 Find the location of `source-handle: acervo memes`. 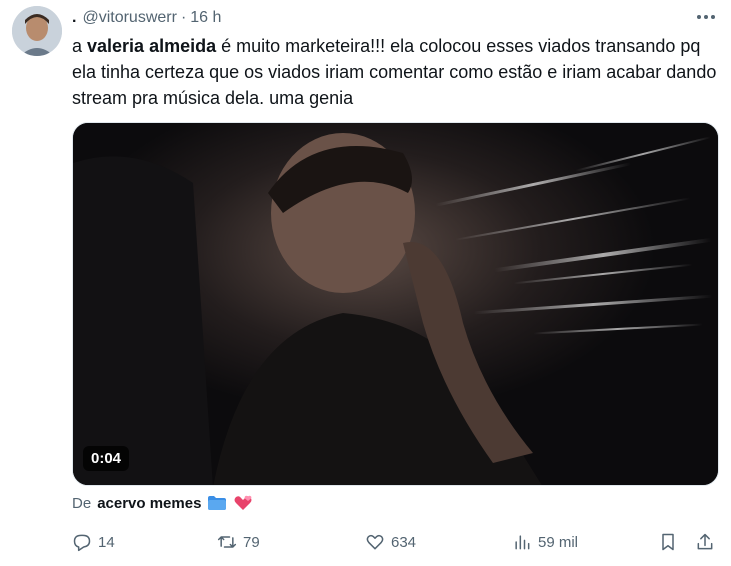

source-handle: acervo memes is located at coordinates (149, 503).